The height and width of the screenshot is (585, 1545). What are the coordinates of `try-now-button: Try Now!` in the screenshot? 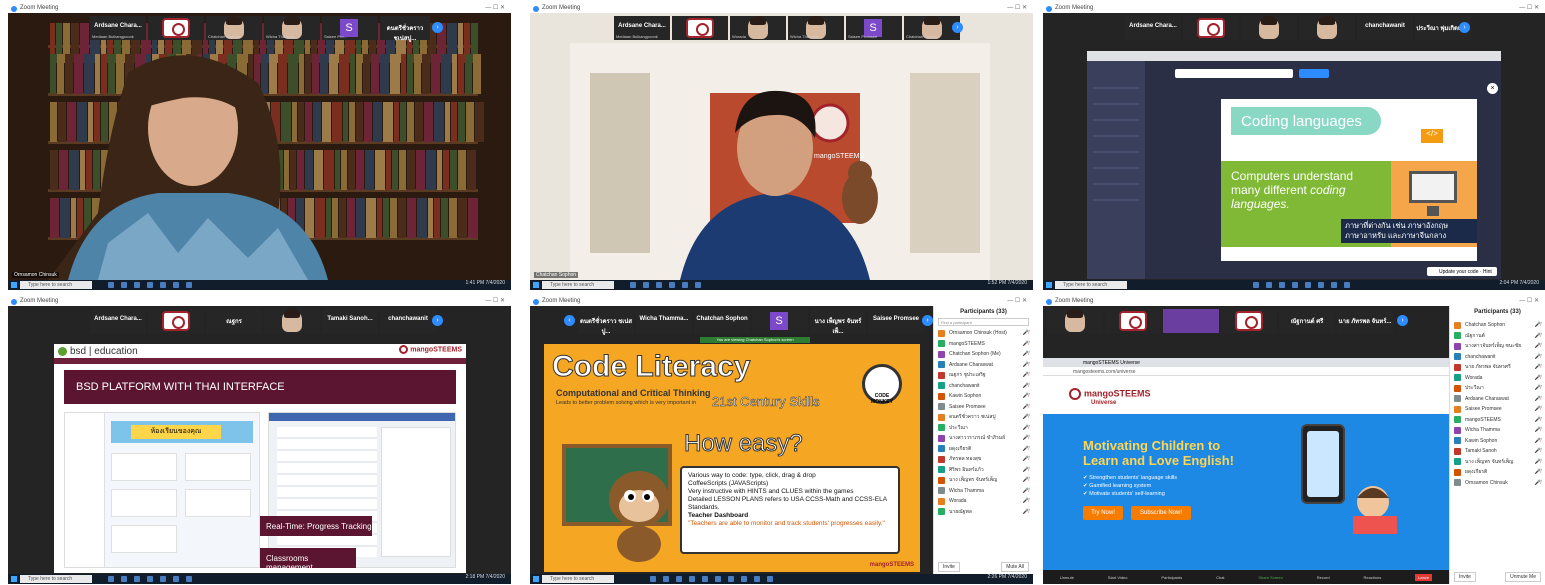 It's located at (1103, 513).